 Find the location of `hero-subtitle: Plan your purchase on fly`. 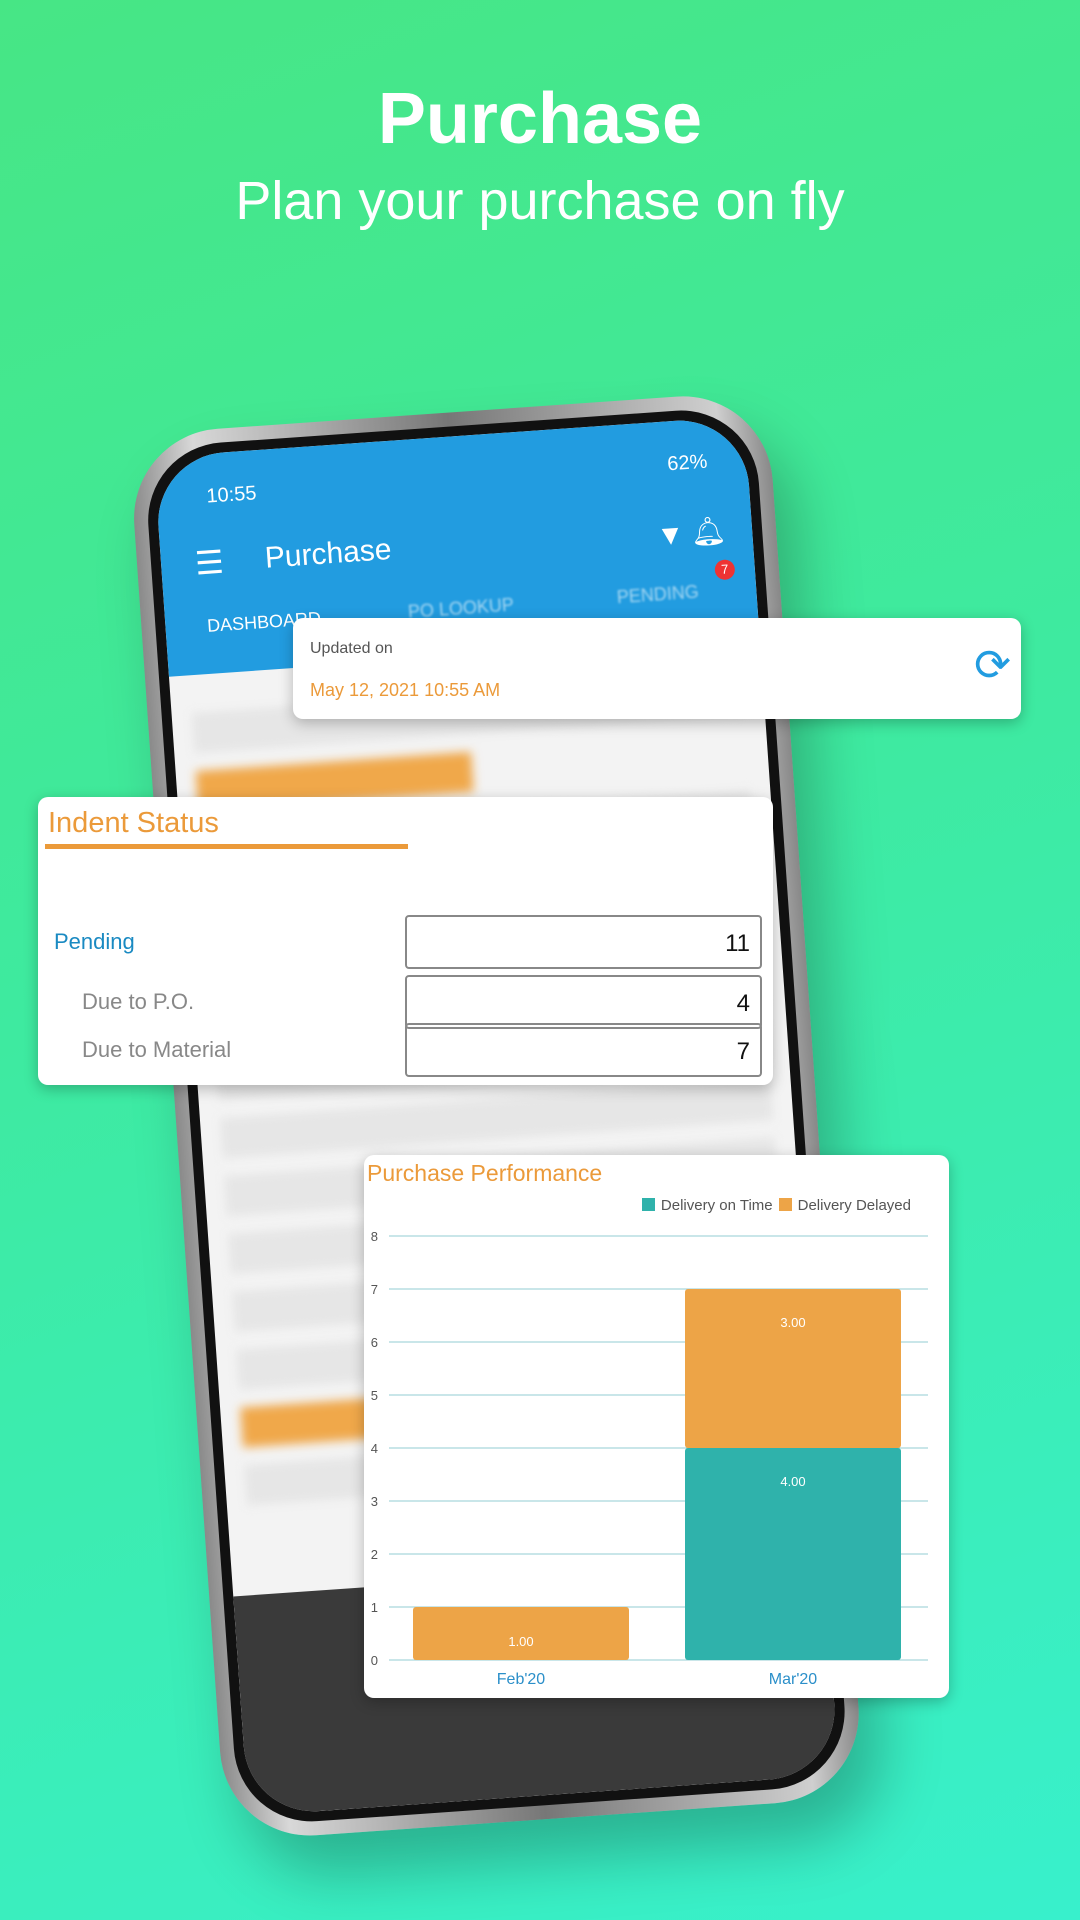

hero-subtitle: Plan your purchase on fly is located at coordinates (540, 201).